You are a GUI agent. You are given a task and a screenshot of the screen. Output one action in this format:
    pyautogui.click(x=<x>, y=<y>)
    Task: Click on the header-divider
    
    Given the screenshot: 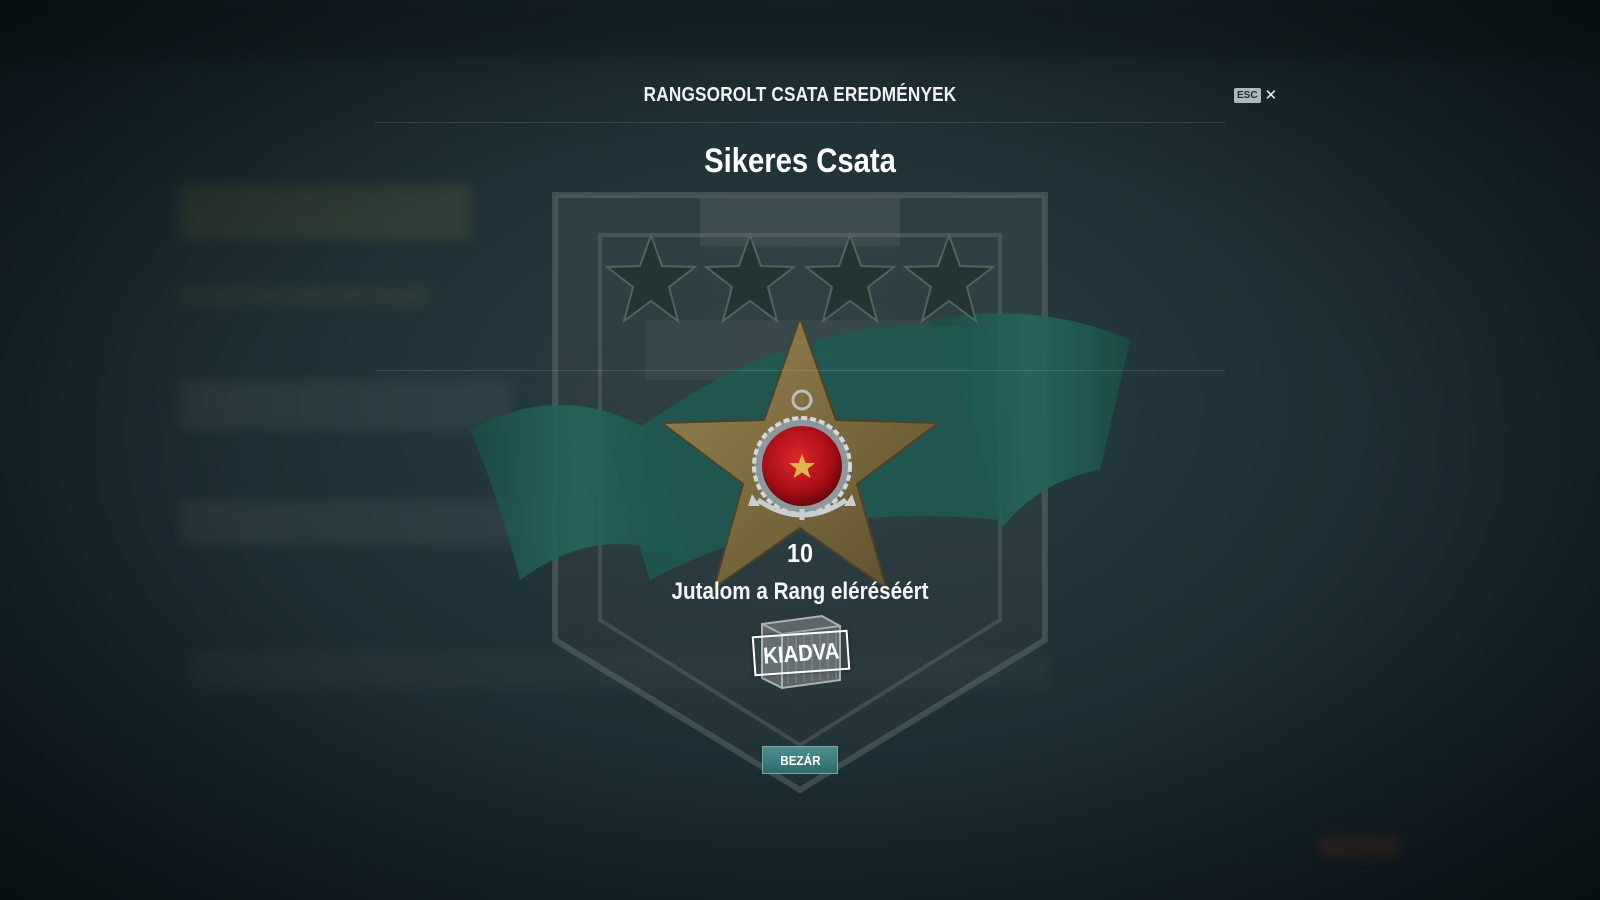 What is the action you would take?
    pyautogui.click(x=800, y=122)
    